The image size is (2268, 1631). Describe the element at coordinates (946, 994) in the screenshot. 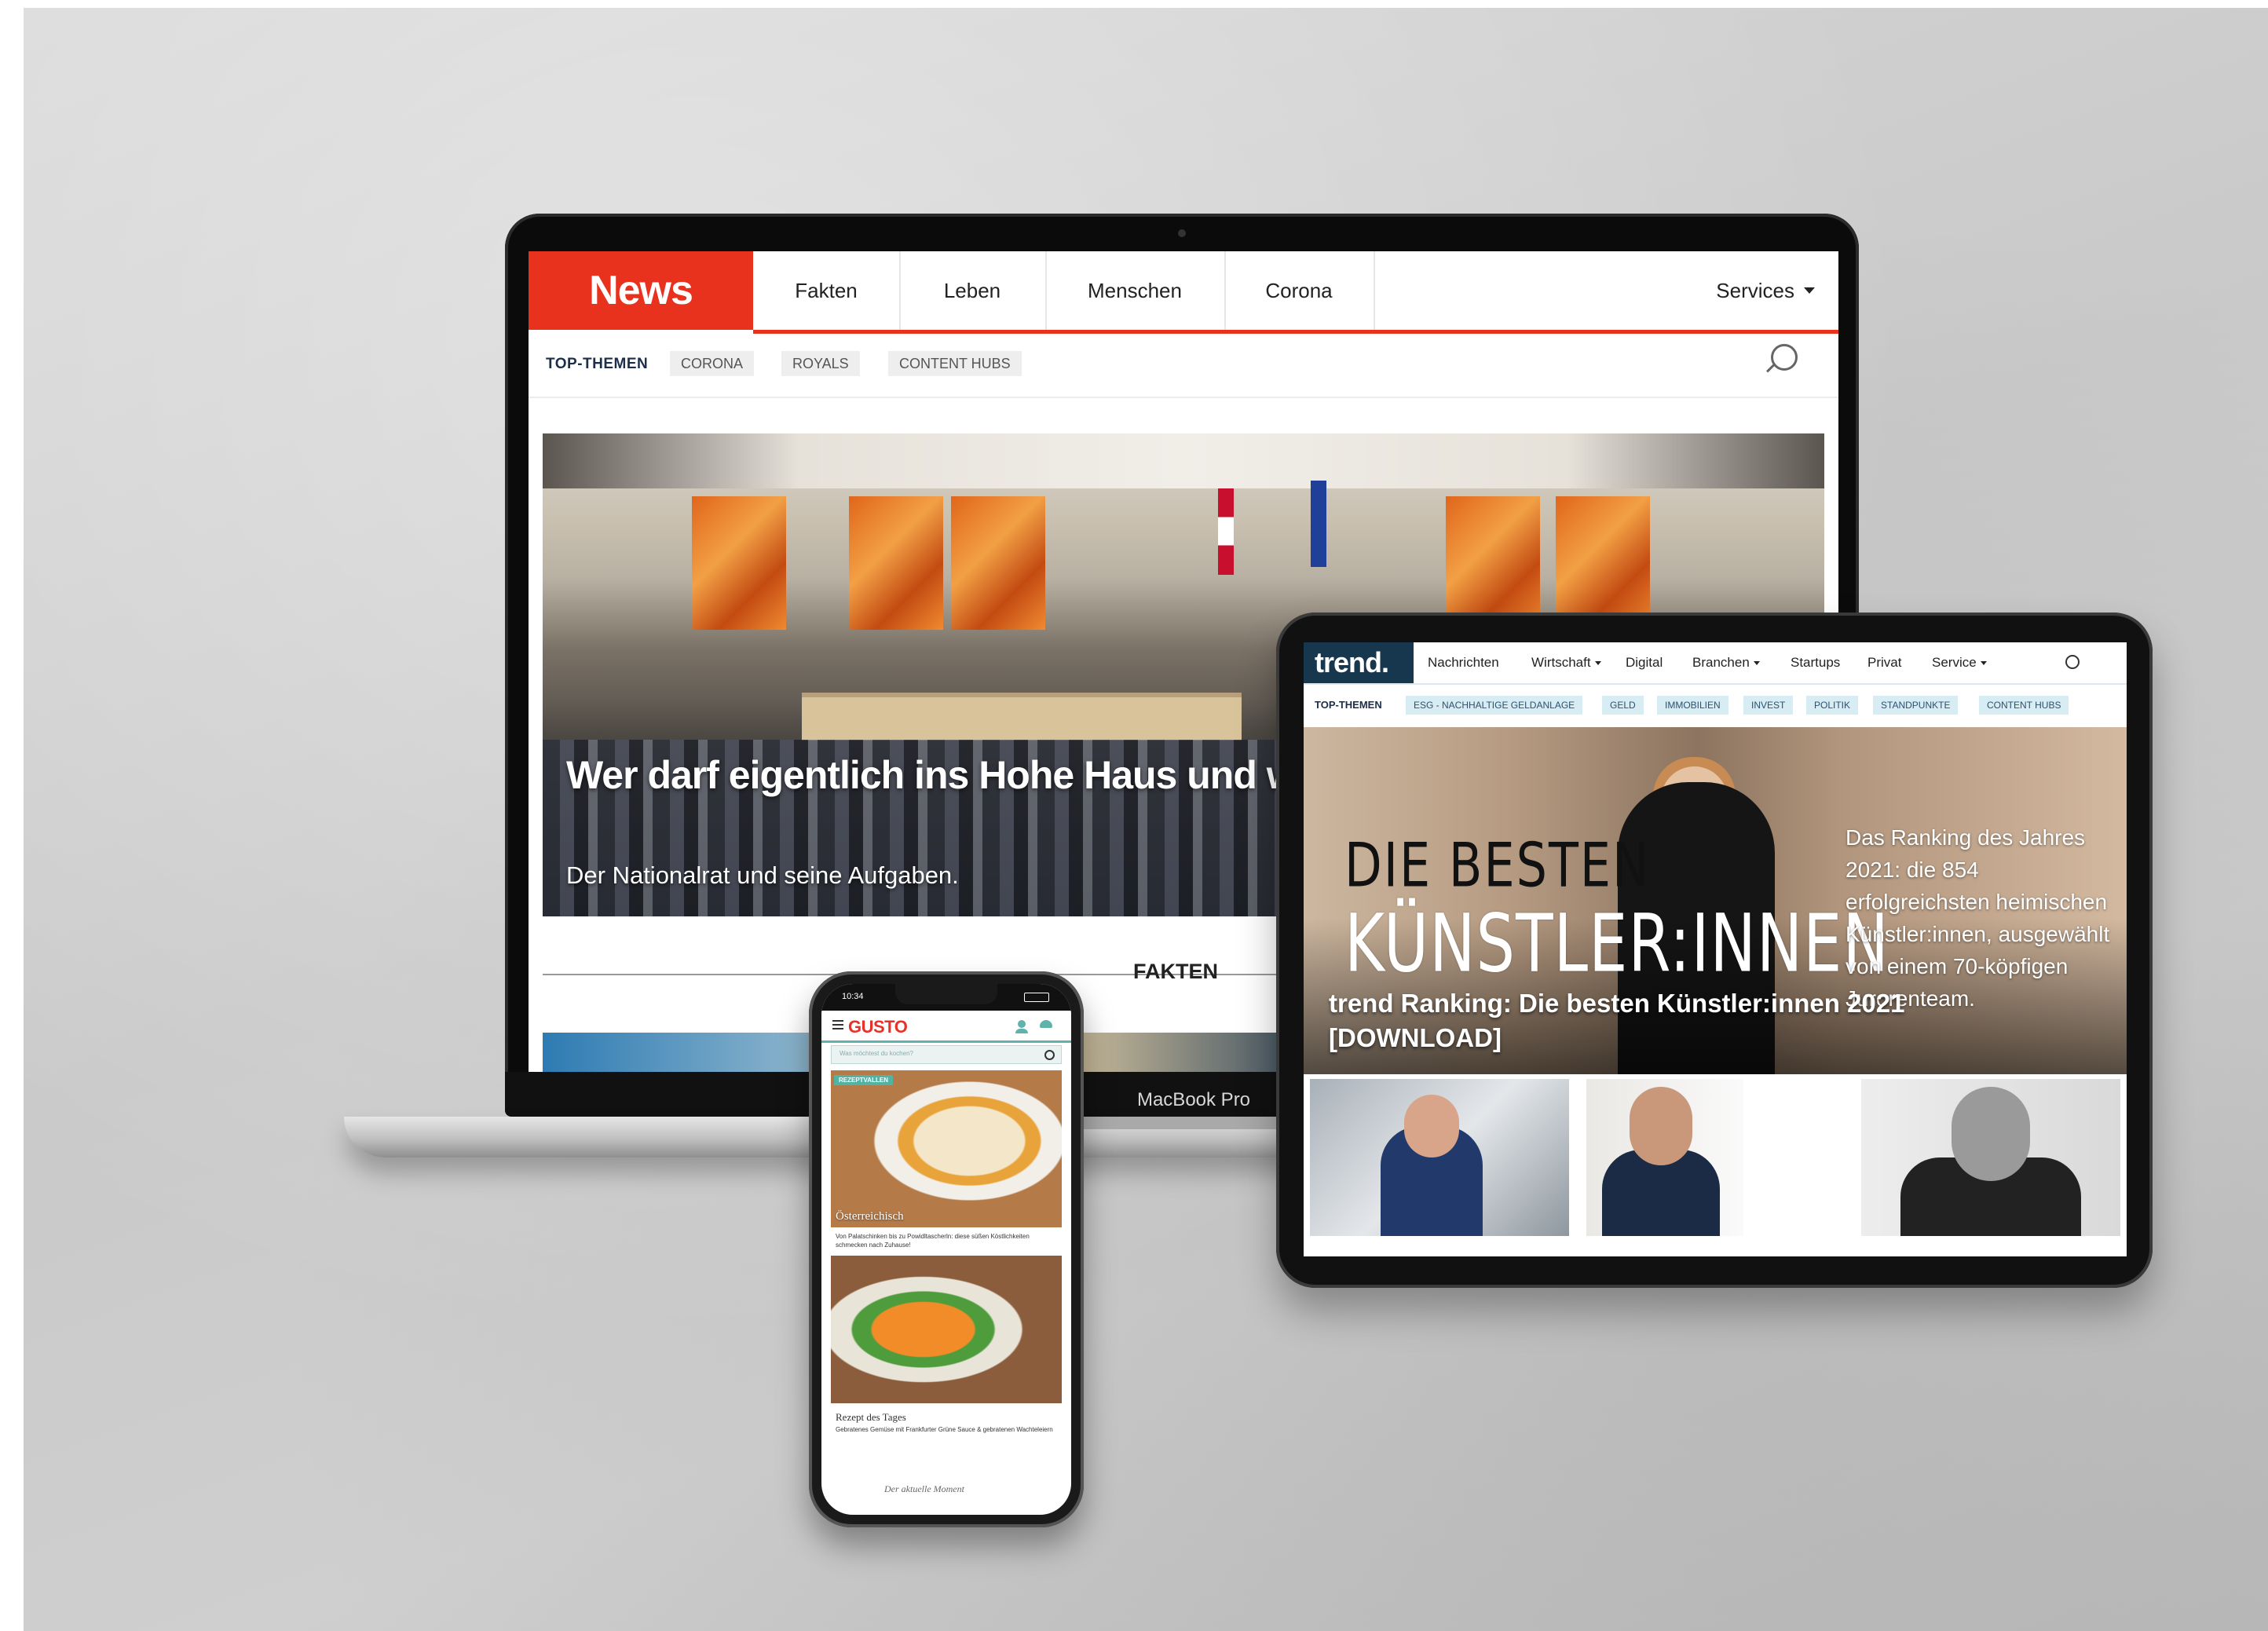

I see `phone-notch` at that location.